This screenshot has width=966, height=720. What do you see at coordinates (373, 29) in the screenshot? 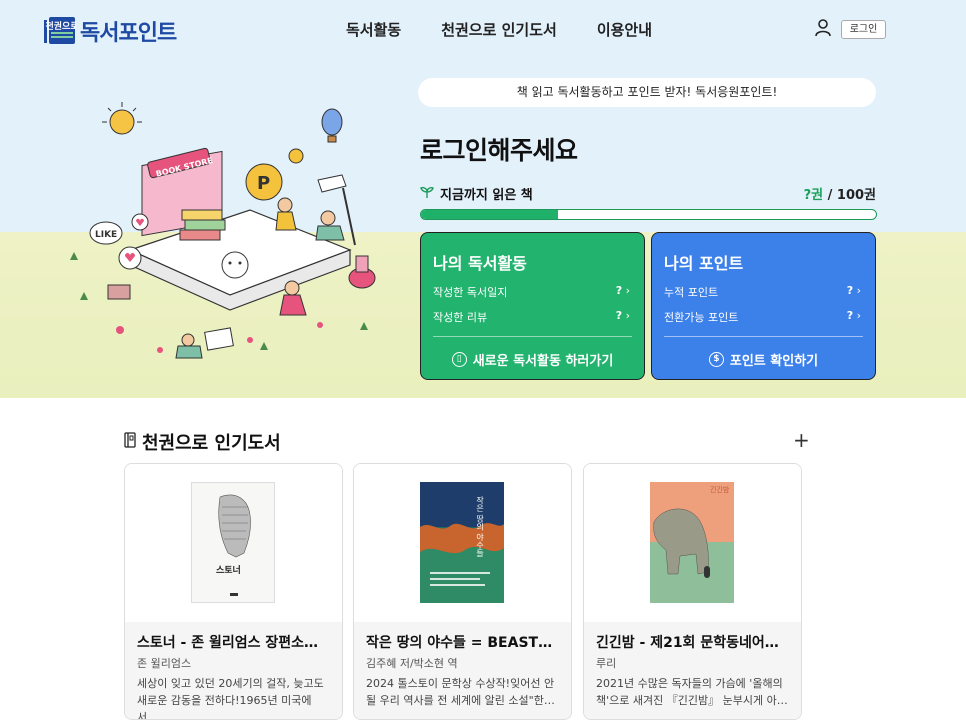
I see `nav-item-reading-activity: 독서활동` at bounding box center [373, 29].